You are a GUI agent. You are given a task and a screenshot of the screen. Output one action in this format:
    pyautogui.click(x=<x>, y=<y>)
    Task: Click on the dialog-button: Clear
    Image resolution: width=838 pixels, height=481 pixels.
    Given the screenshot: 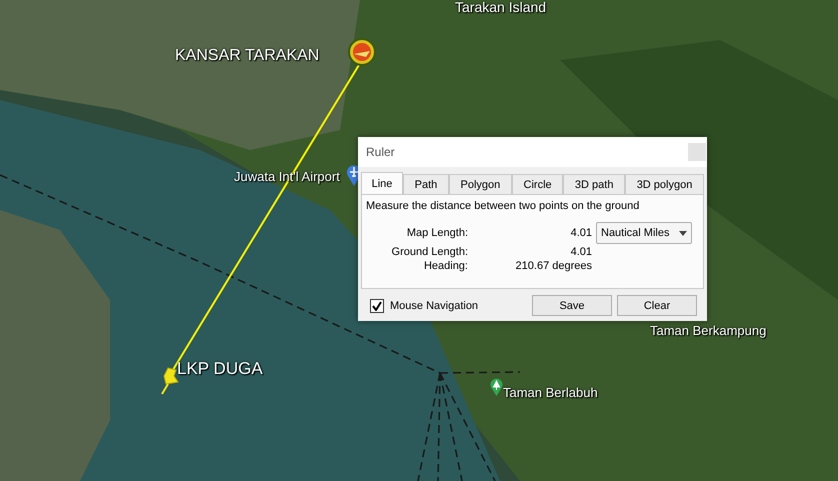 What is the action you would take?
    pyautogui.click(x=657, y=305)
    